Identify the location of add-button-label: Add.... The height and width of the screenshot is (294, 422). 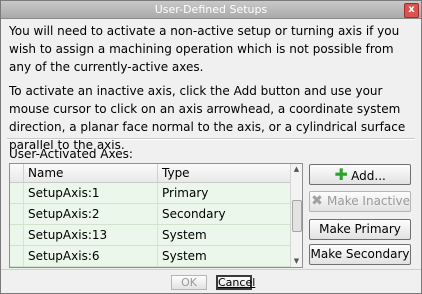
(368, 176).